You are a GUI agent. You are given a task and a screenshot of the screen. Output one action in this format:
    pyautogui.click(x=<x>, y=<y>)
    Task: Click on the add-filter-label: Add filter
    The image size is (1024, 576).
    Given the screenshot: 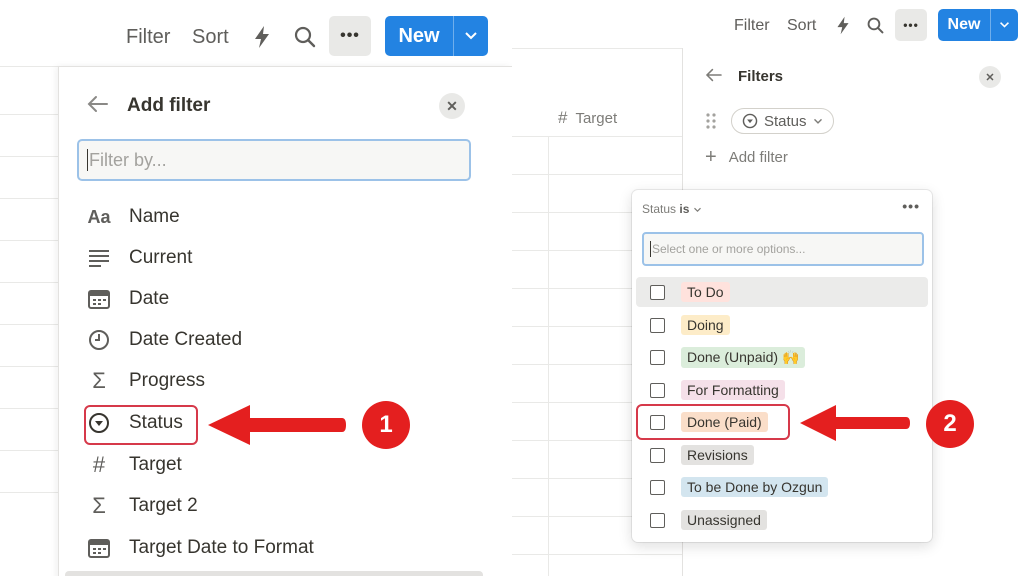 What is the action you would take?
    pyautogui.click(x=758, y=157)
    